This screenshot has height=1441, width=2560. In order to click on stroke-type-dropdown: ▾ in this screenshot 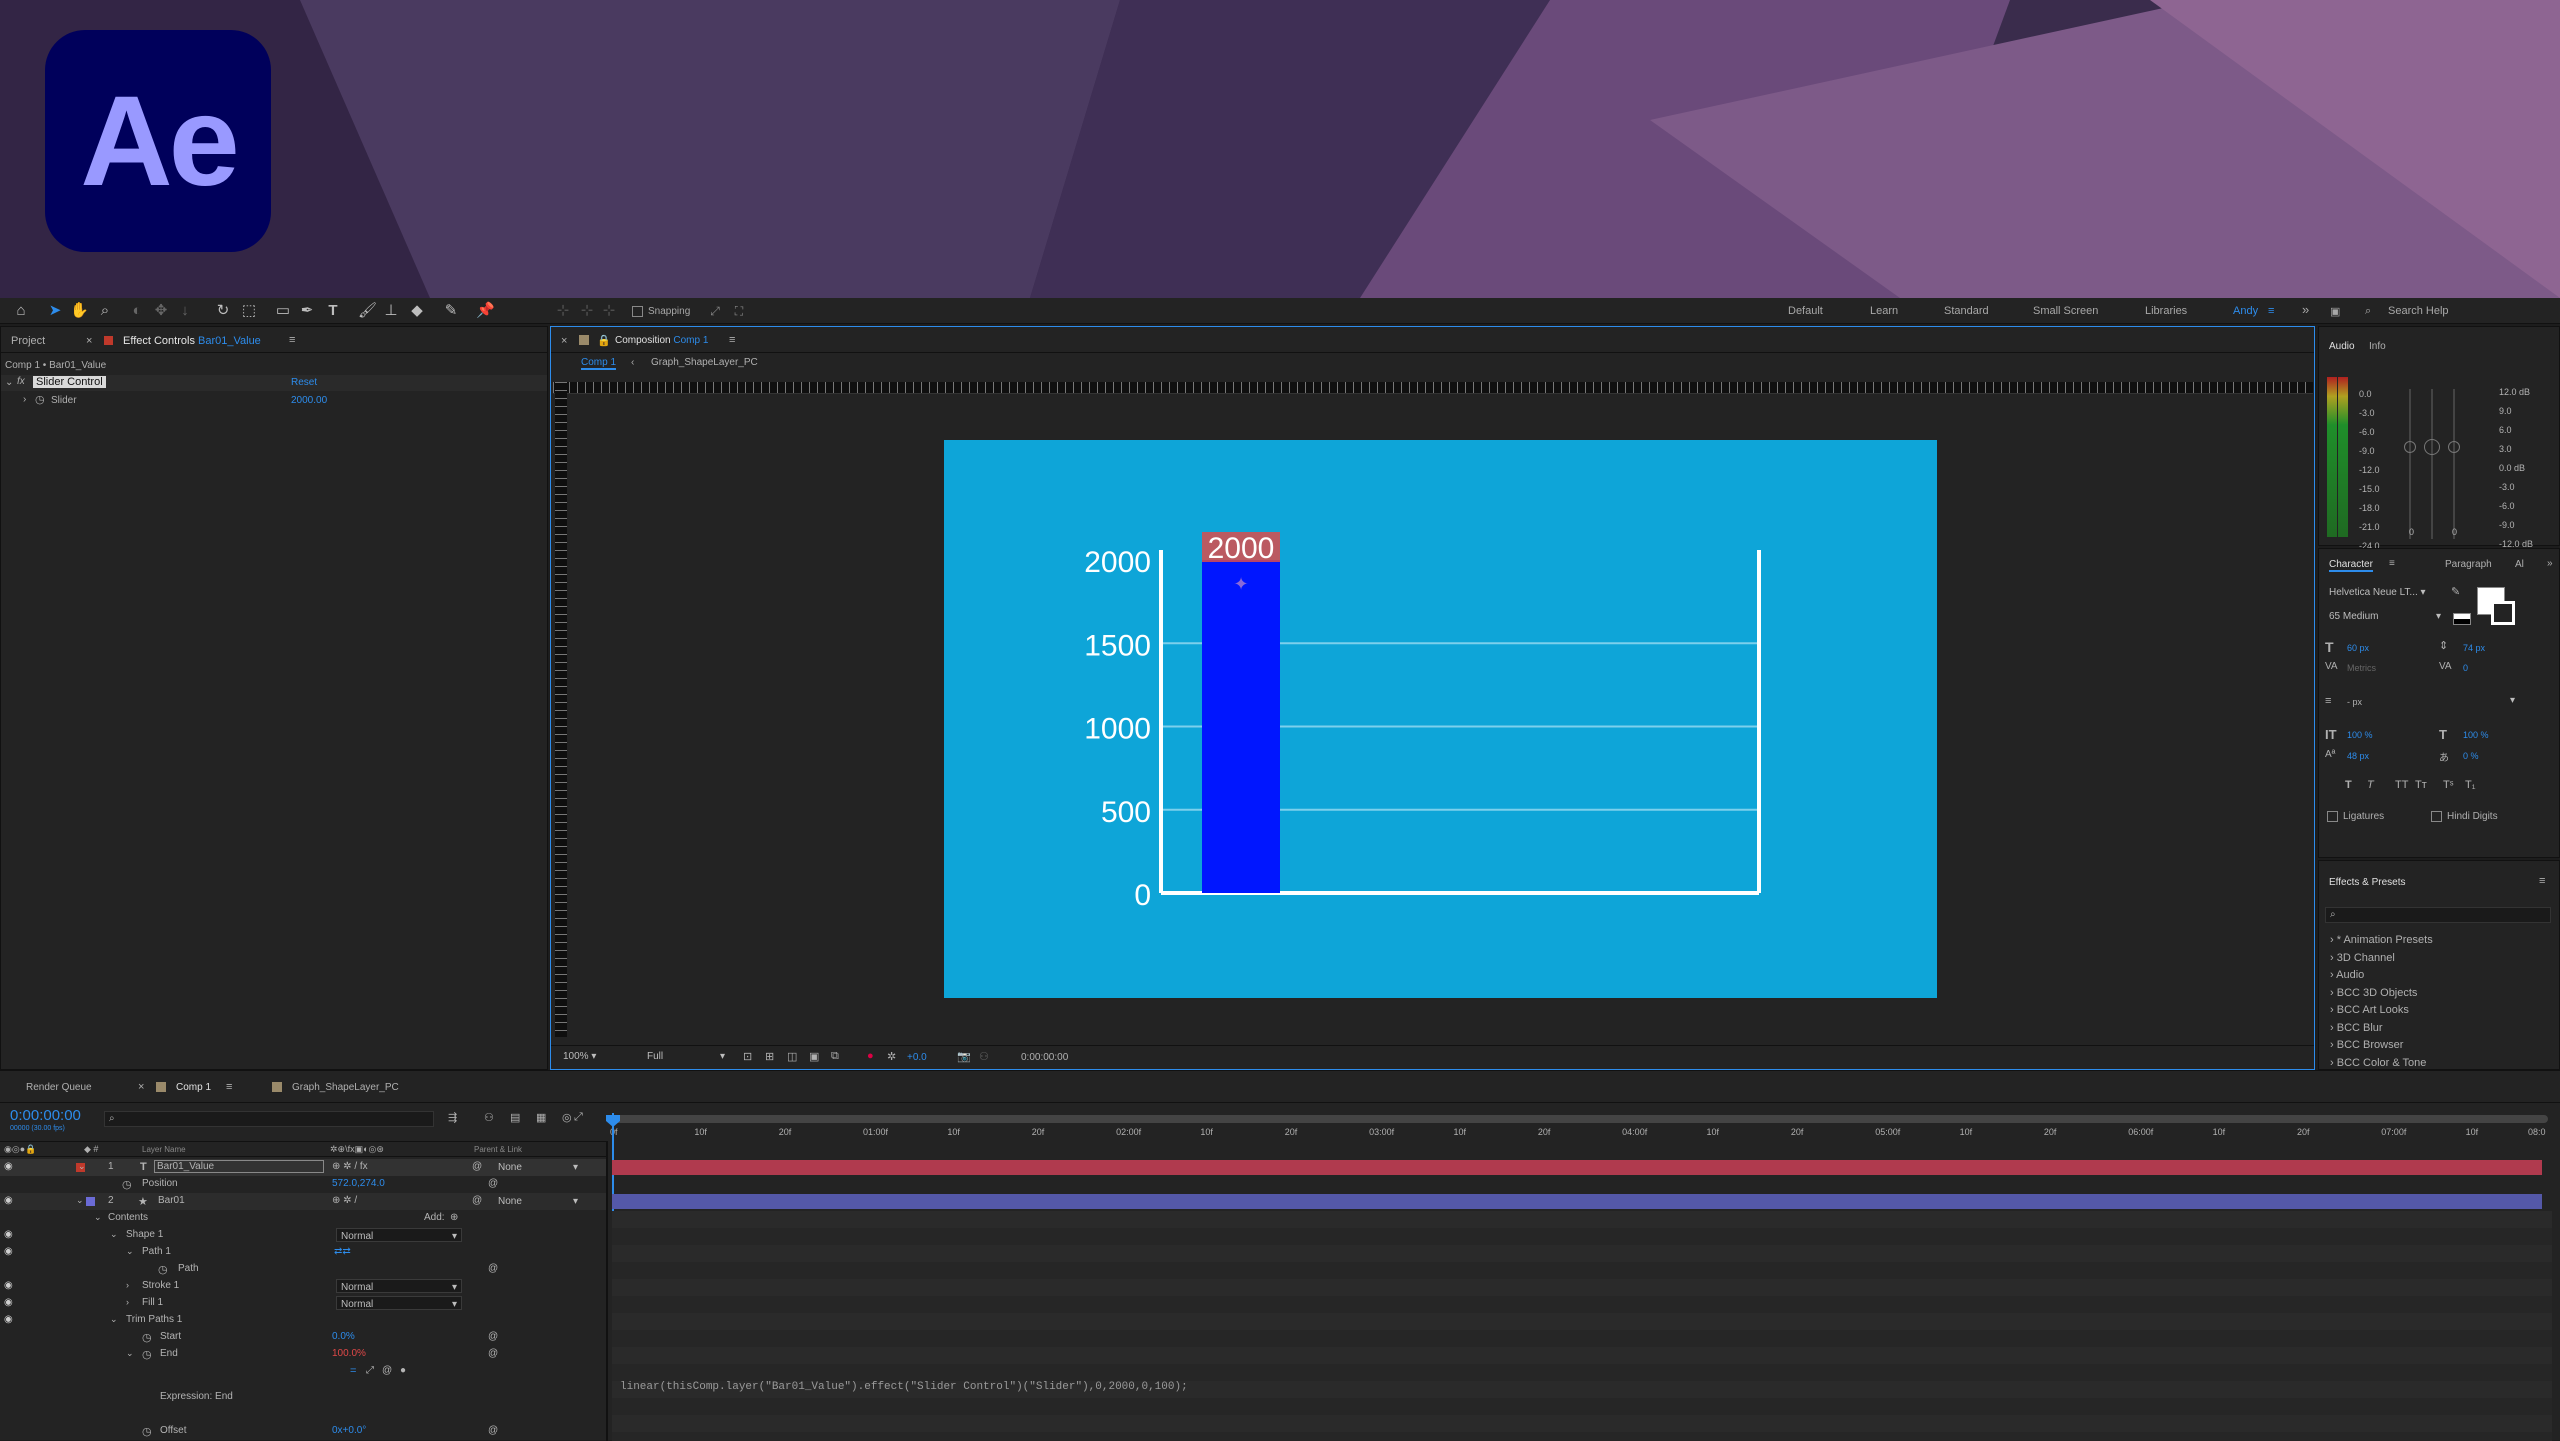, I will do `click(2464, 702)`.